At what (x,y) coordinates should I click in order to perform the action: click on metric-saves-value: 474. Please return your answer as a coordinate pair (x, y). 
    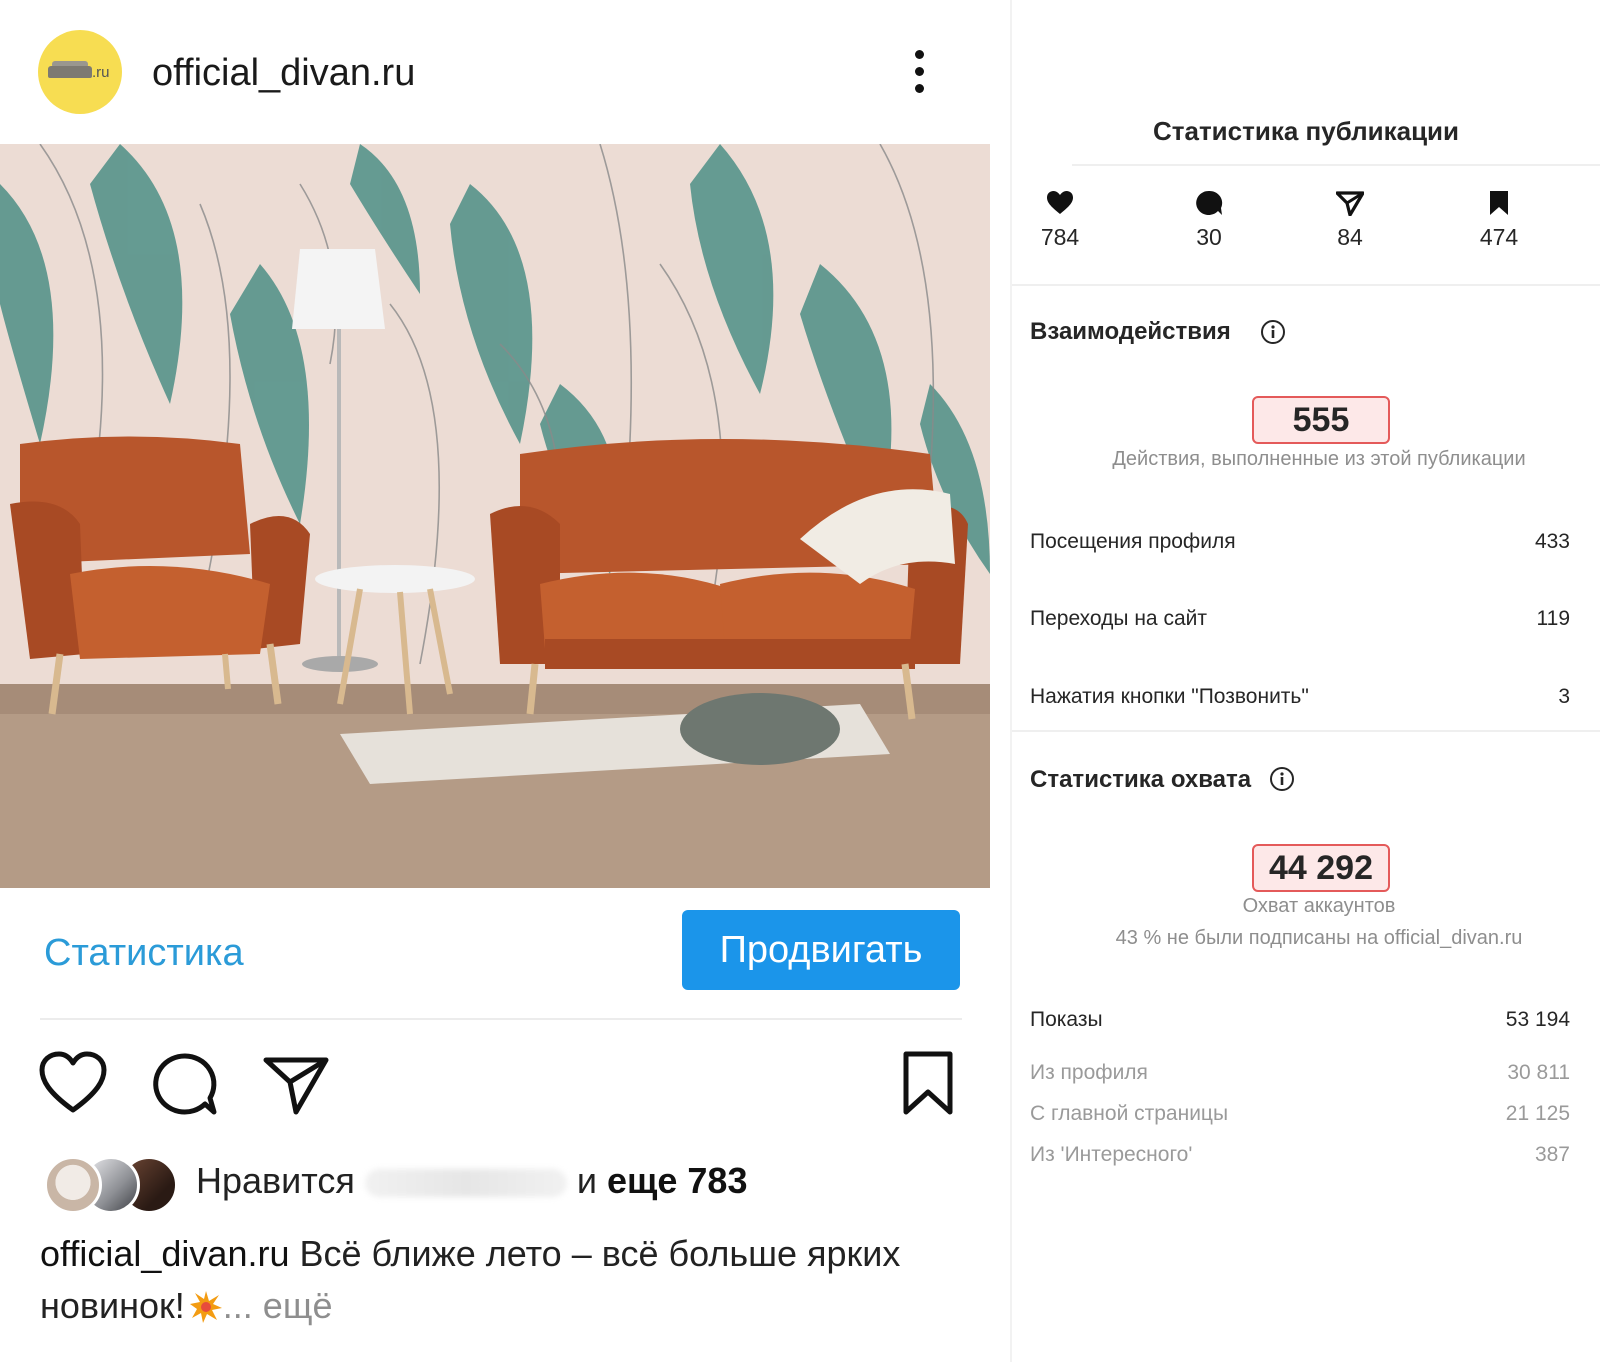
    Looking at the image, I should click on (1499, 237).